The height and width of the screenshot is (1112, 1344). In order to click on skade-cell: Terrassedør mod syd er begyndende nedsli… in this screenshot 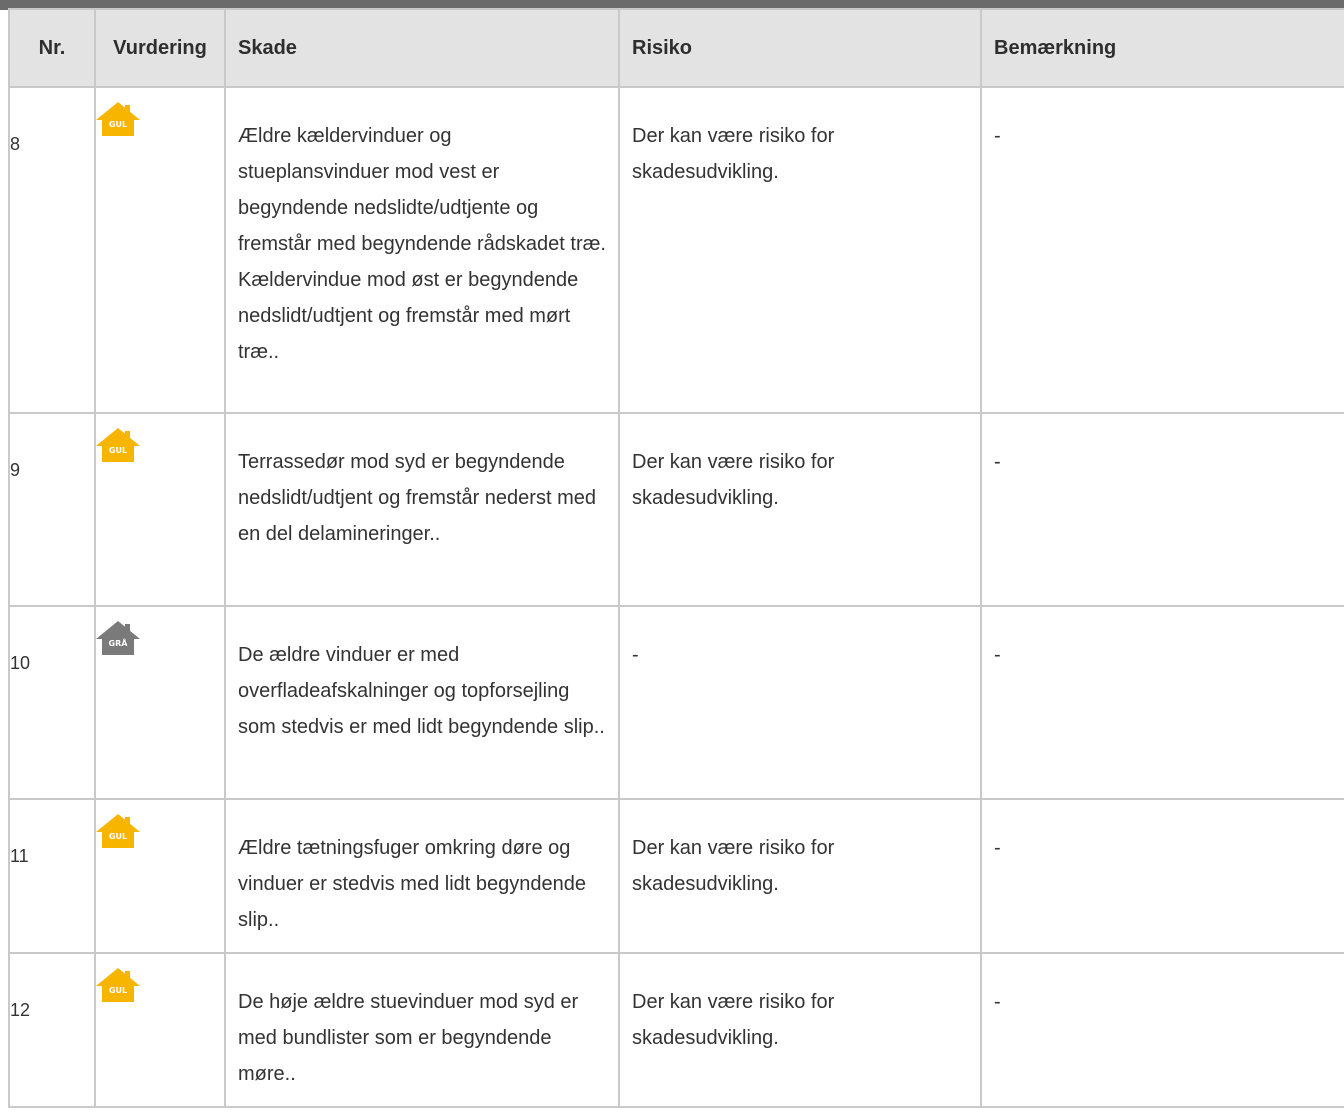, I will do `click(422, 509)`.